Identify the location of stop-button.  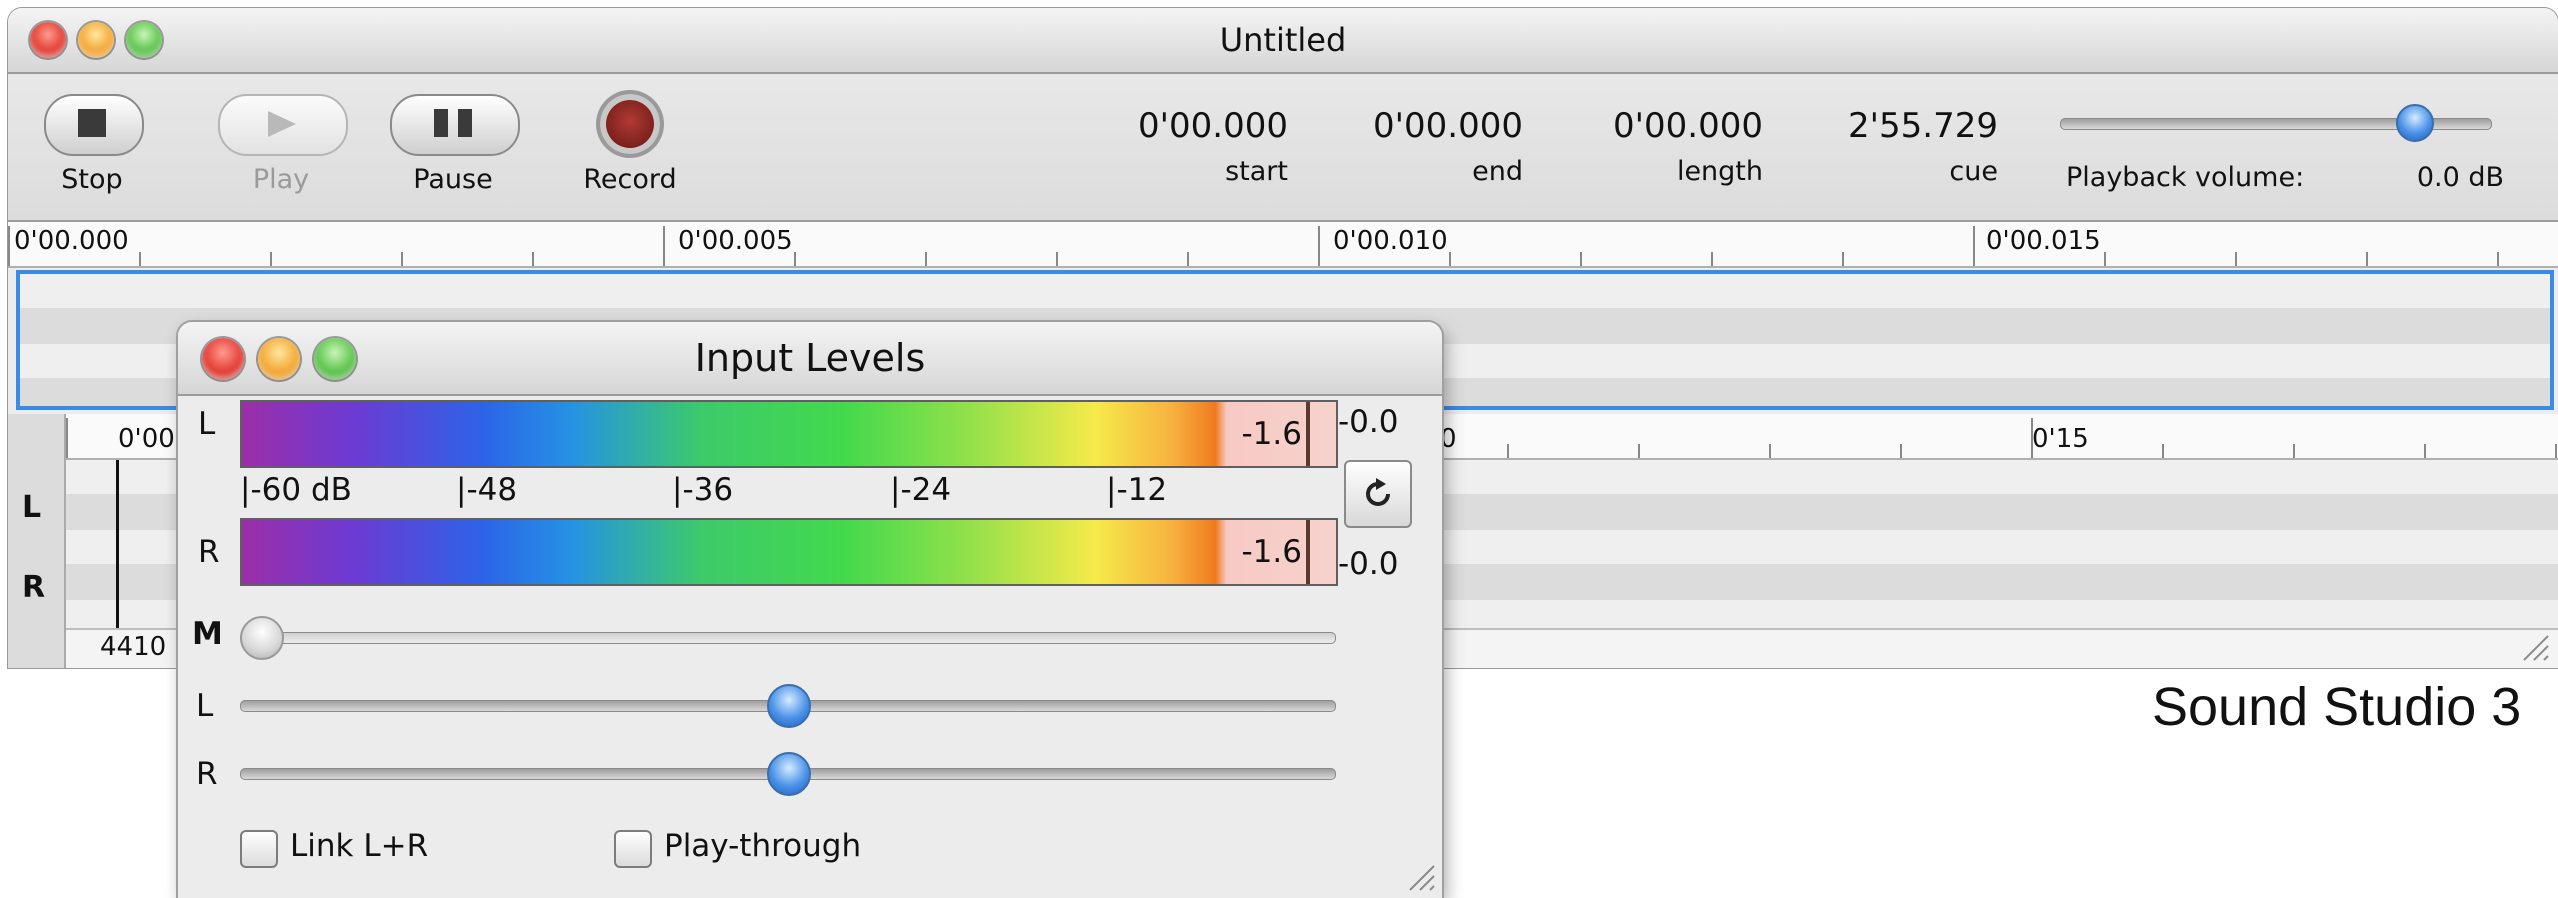
(94, 125).